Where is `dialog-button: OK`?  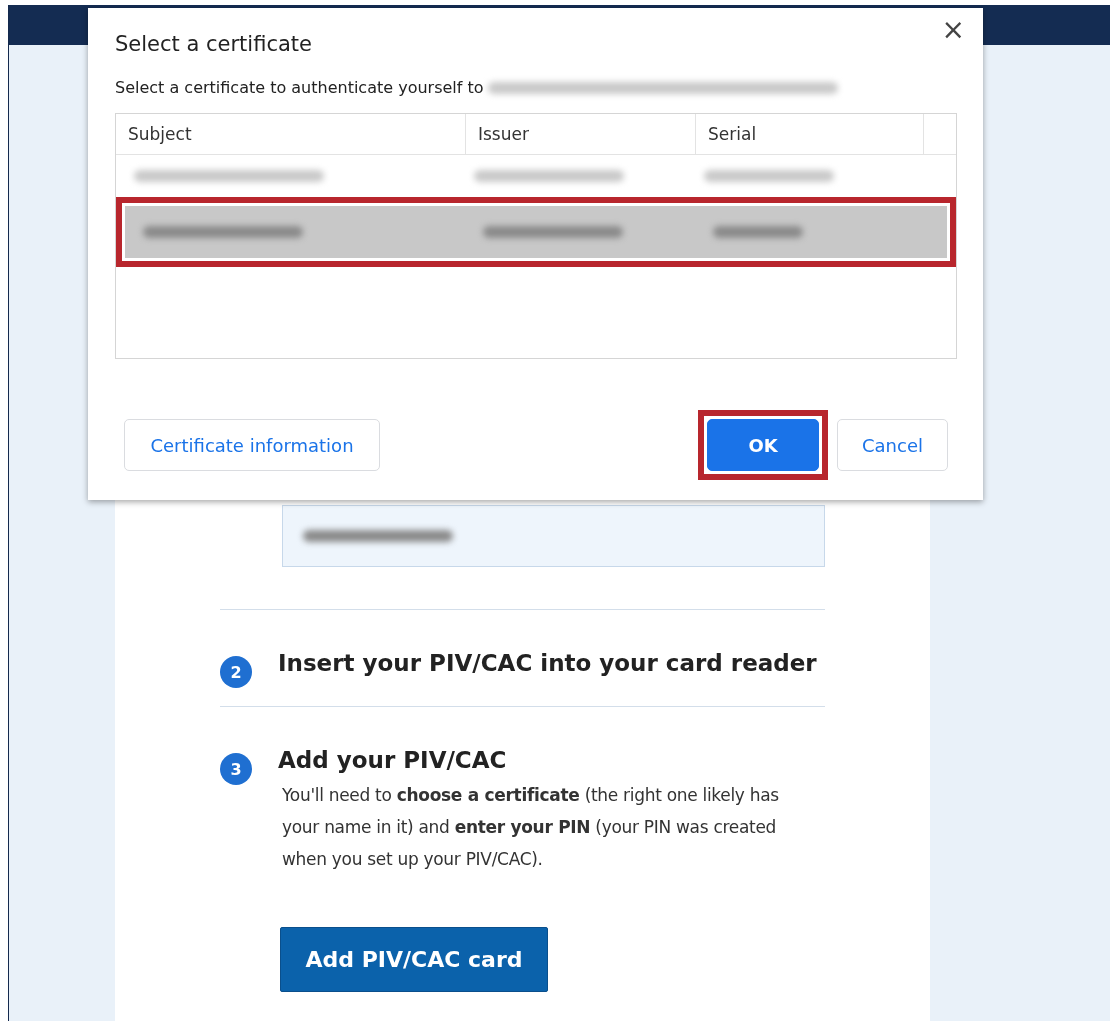 dialog-button: OK is located at coordinates (763, 445).